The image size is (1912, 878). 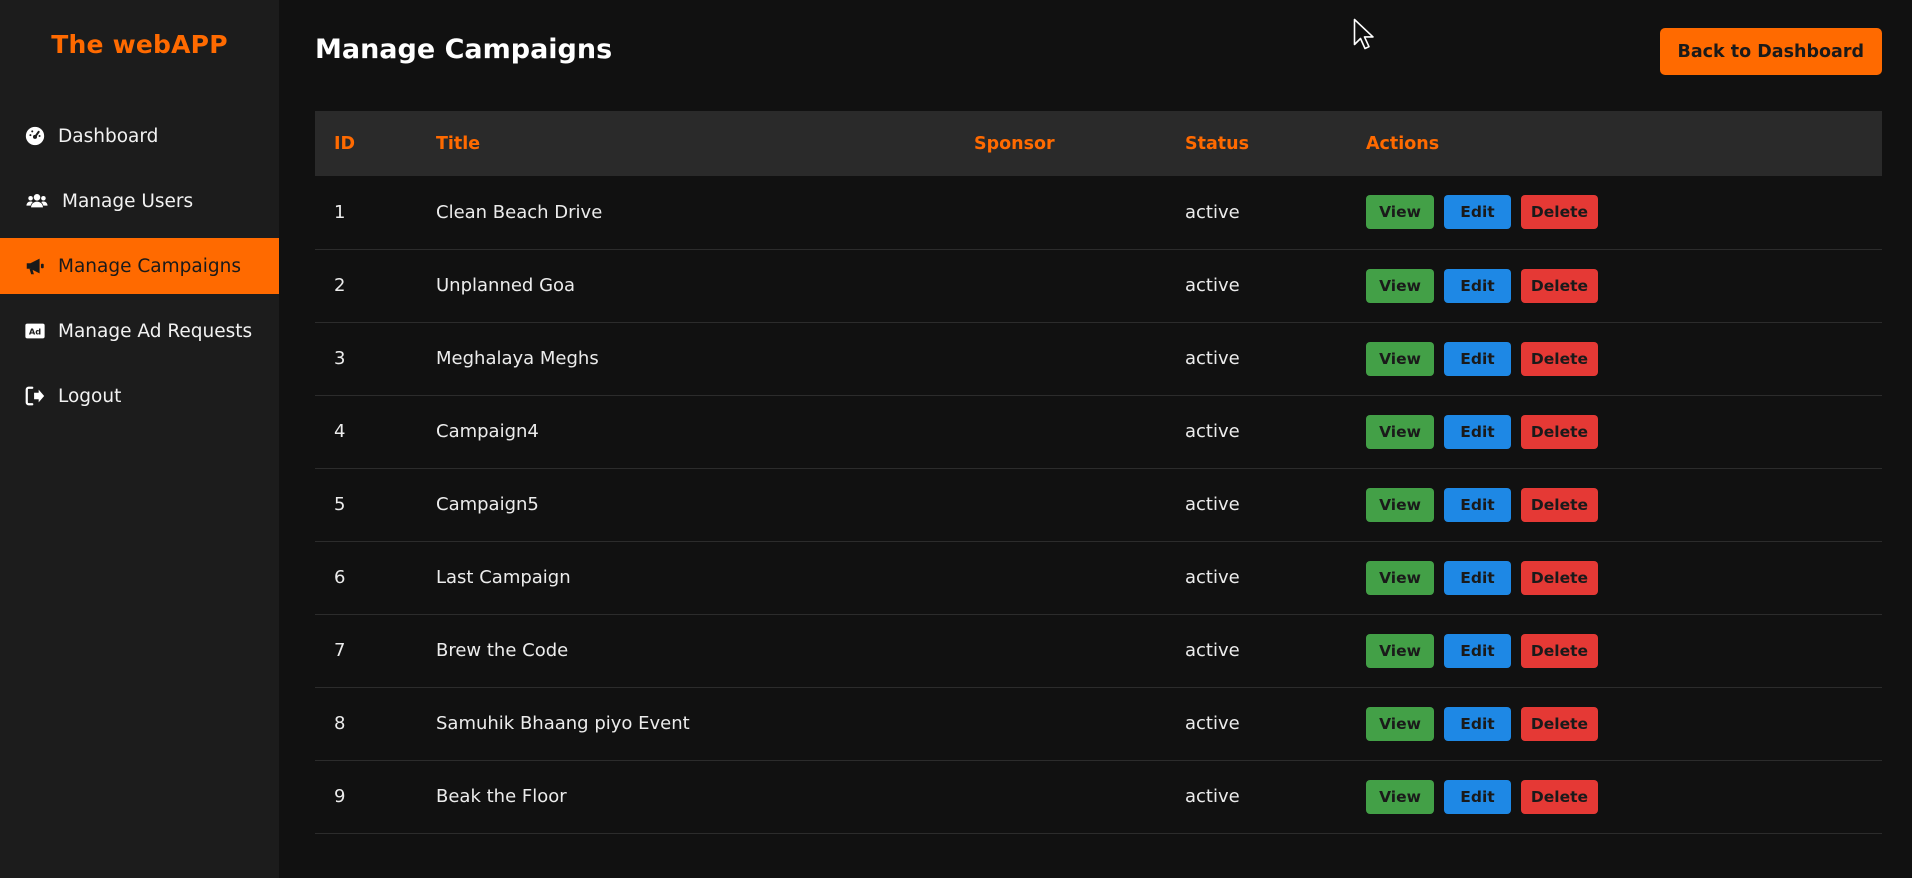 I want to click on svg-text: Ad, so click(x=35, y=332).